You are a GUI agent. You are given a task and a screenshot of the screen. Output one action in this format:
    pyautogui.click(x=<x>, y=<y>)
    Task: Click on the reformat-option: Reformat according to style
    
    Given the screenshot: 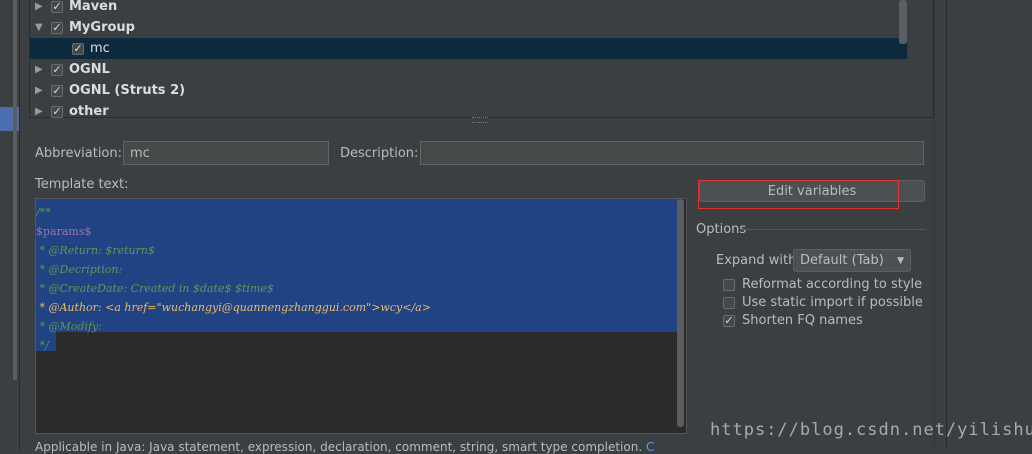 What is the action you would take?
    pyautogui.click(x=822, y=284)
    